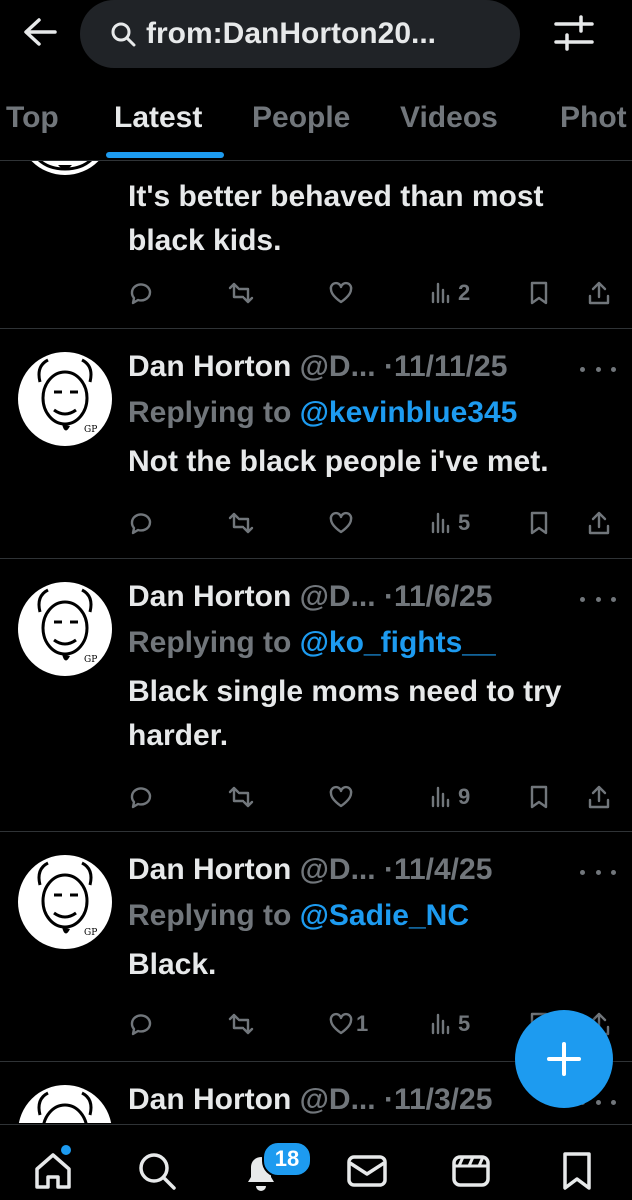 This screenshot has width=632, height=1200. What do you see at coordinates (449, 121) in the screenshot?
I see `tab-videos: Videos` at bounding box center [449, 121].